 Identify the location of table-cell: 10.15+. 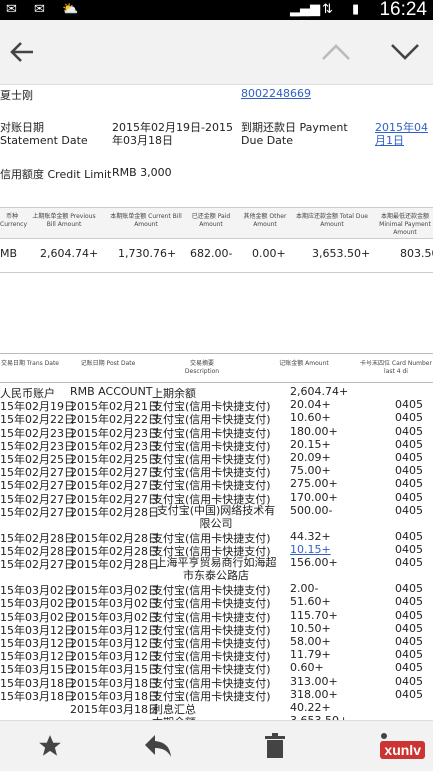
(310, 549).